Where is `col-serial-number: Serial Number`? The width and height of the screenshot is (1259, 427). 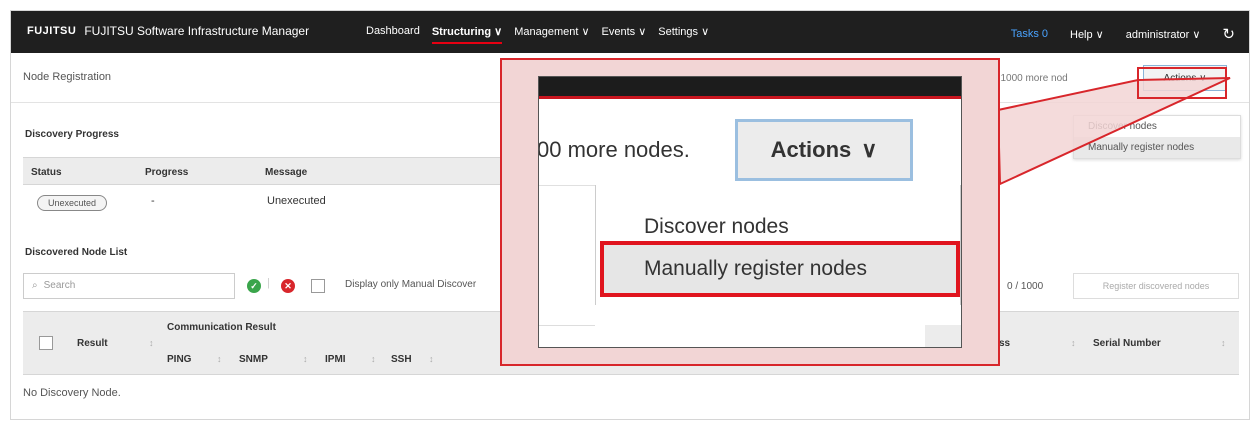 col-serial-number: Serial Number is located at coordinates (1127, 343).